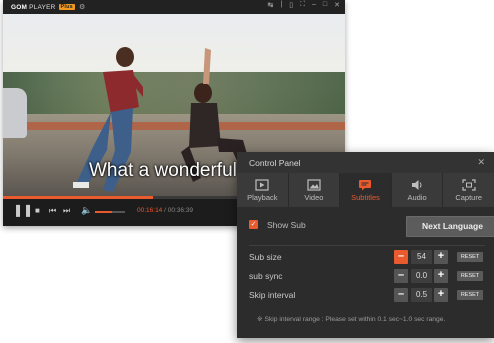 This screenshot has height=343, width=494. What do you see at coordinates (314, 5) in the screenshot?
I see `minimize-icon: –` at bounding box center [314, 5].